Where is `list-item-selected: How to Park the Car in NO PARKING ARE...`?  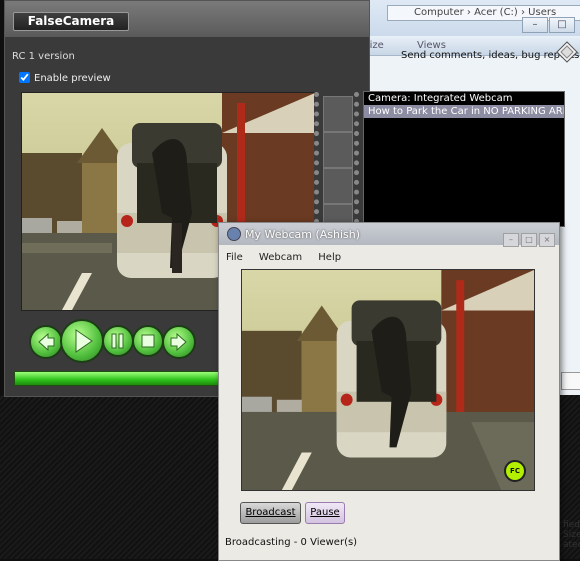 list-item-selected: How to Park the Car in NO PARKING ARE... is located at coordinates (464, 111).